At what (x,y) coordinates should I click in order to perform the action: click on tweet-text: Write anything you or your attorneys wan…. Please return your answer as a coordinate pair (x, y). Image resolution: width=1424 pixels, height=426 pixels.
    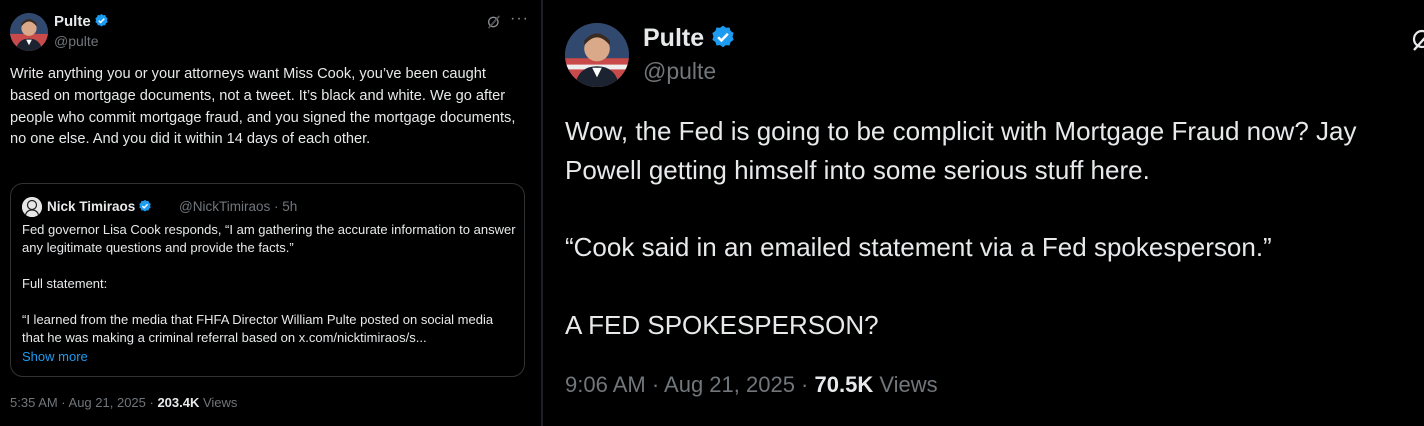
    Looking at the image, I should click on (263, 107).